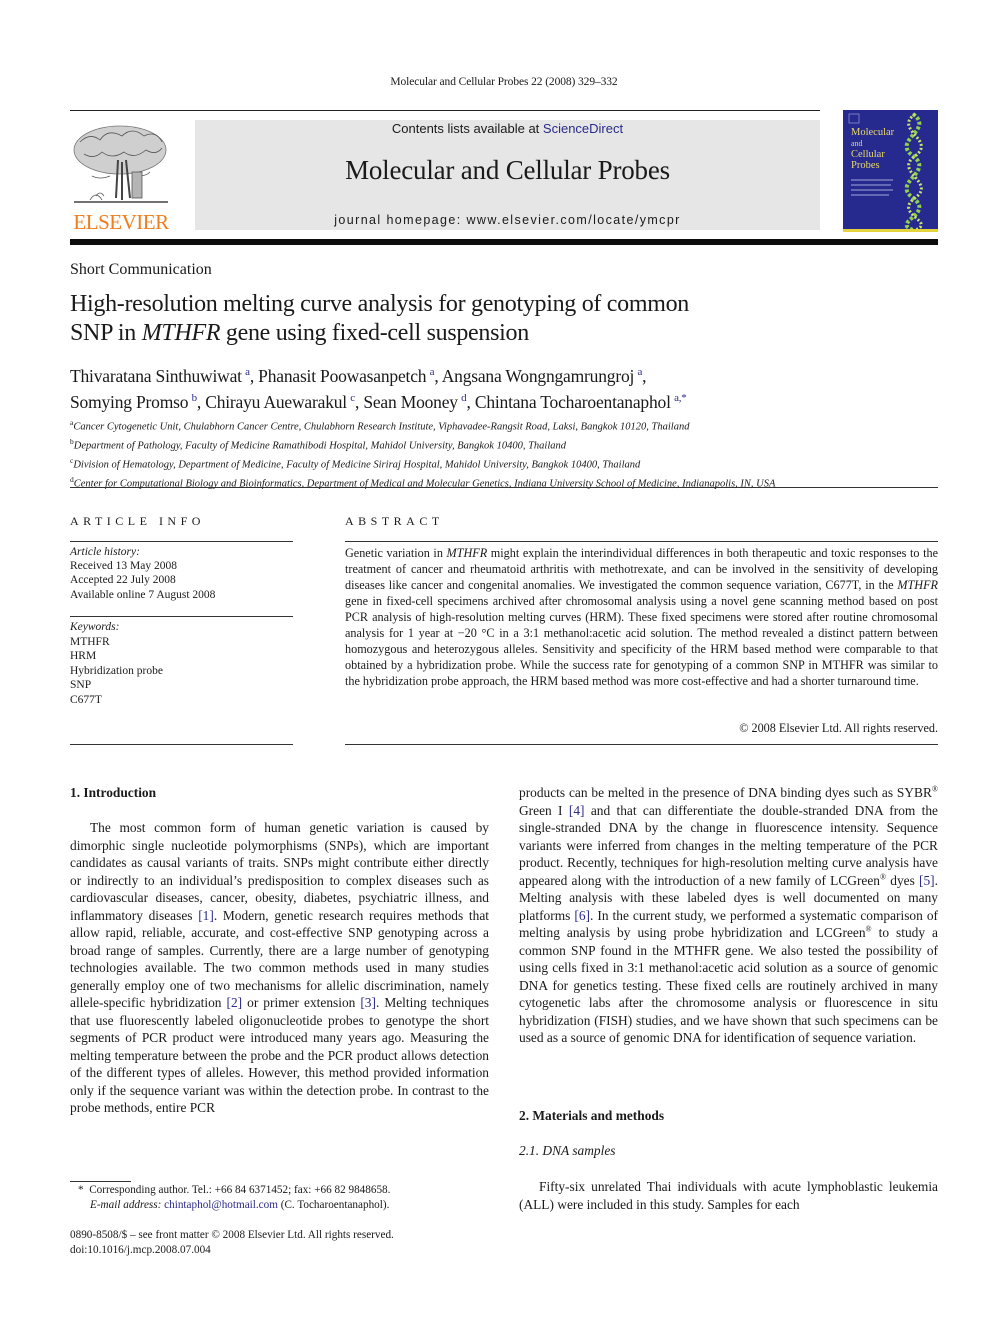 The width and height of the screenshot is (992, 1323). Describe the element at coordinates (116, 670) in the screenshot. I see `keyword: Hybridization probe` at that location.